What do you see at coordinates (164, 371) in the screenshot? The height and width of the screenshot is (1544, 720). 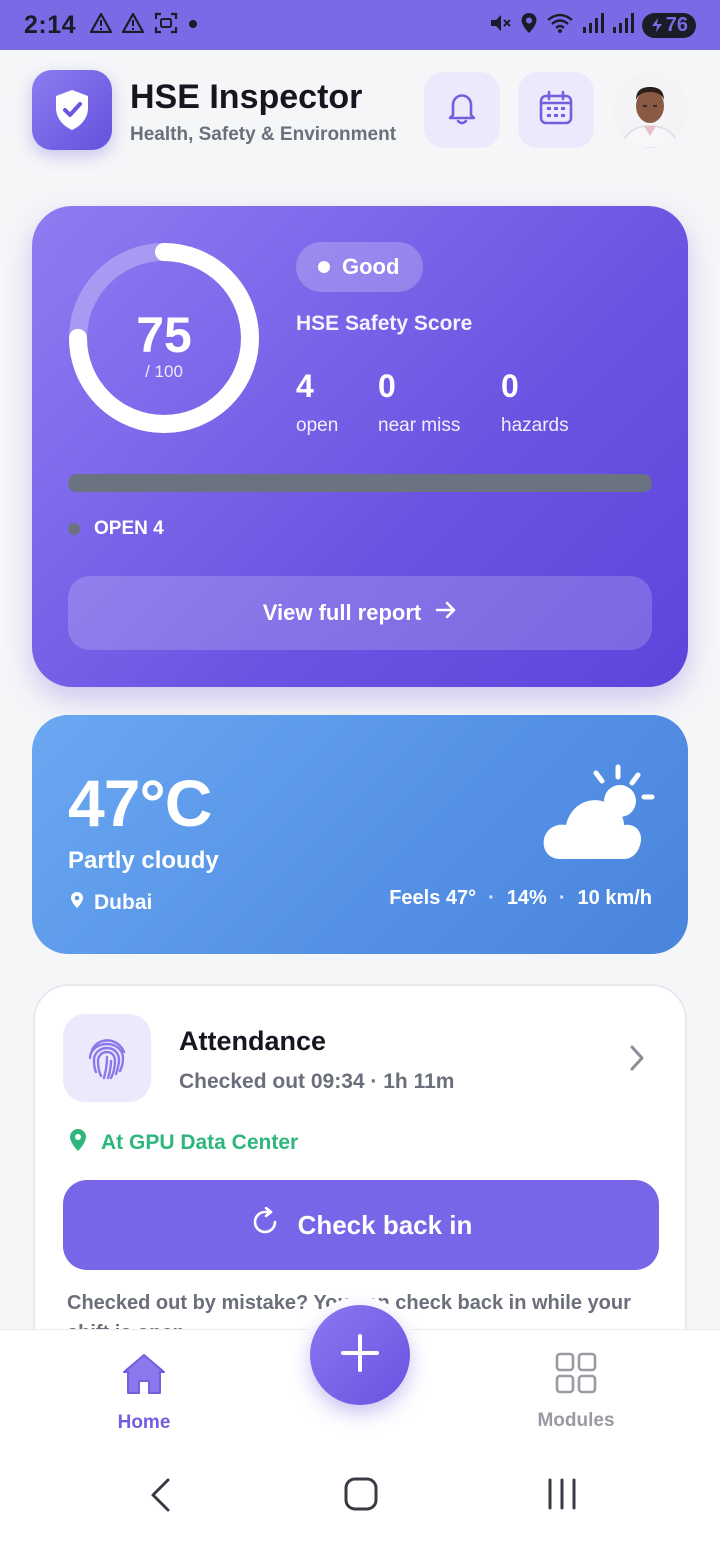 I see `score-max: / 100` at bounding box center [164, 371].